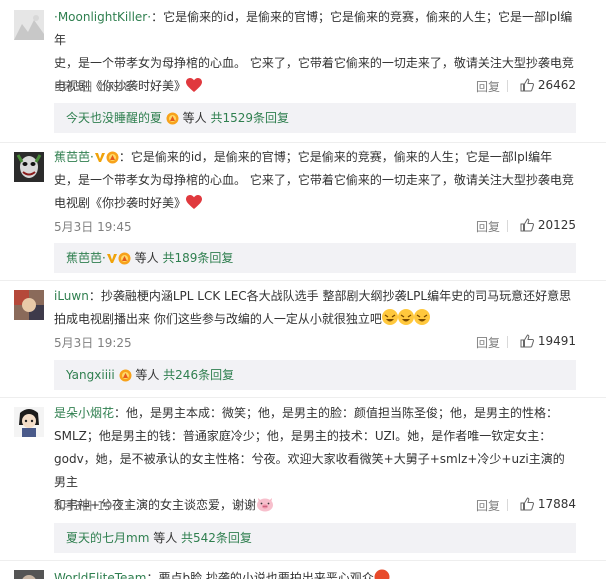 The image size is (606, 579). I want to click on like-count: 19491, so click(556, 341).